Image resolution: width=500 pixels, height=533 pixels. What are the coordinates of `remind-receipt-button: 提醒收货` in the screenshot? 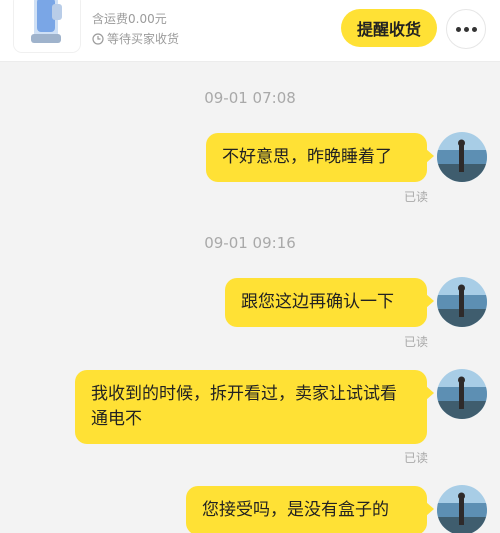 It's located at (389, 28).